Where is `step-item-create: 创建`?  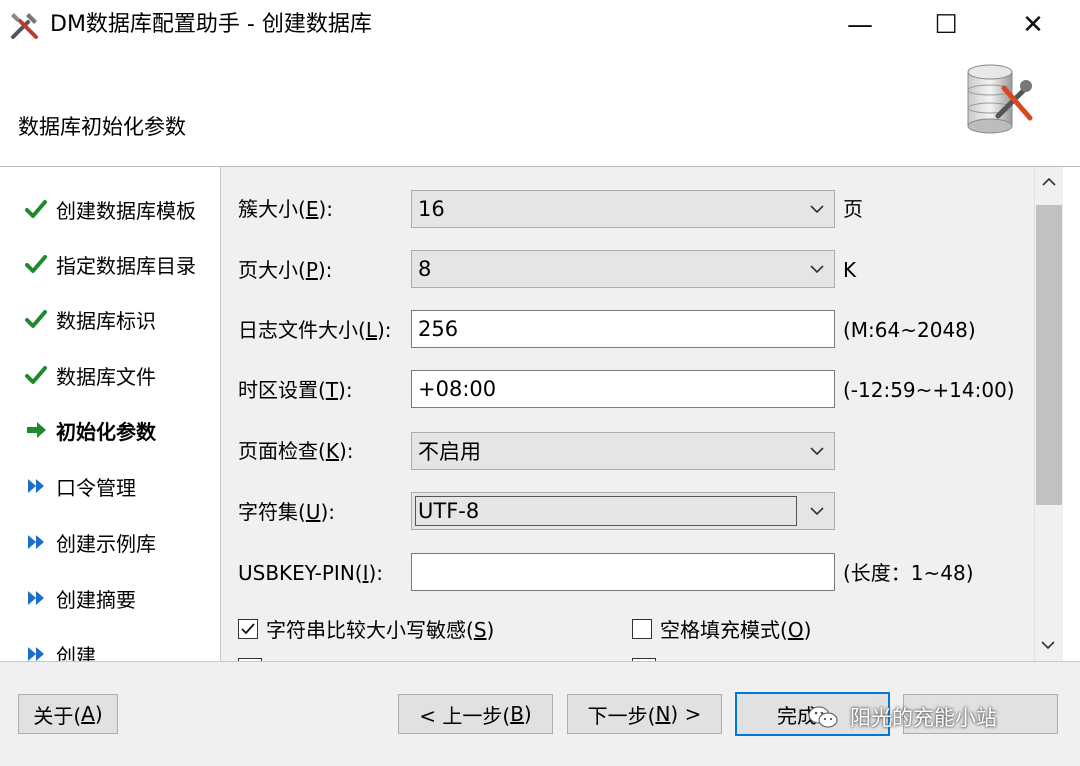
step-item-create: 创建 is located at coordinates (60, 650).